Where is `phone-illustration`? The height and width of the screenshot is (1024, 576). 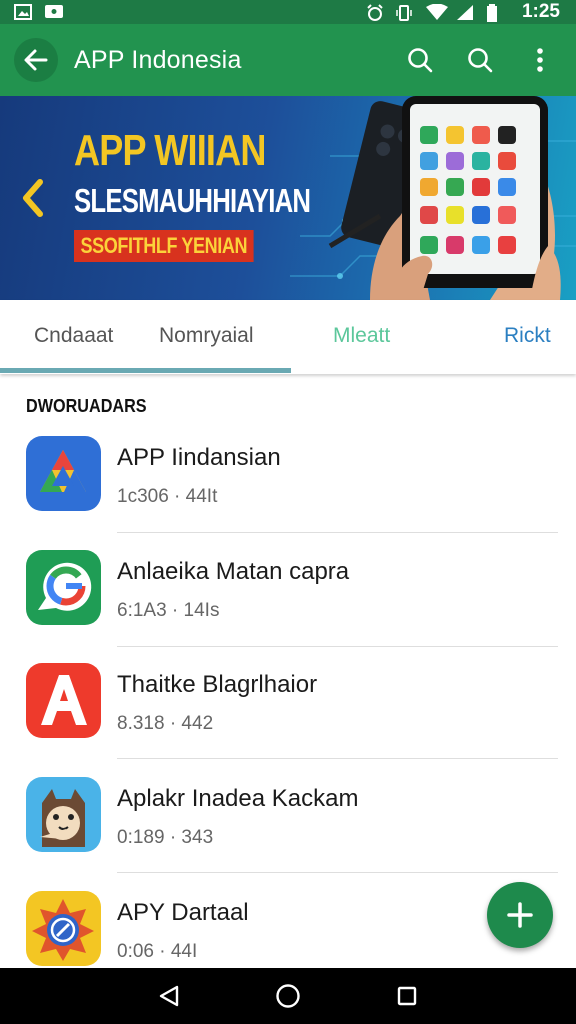
phone-illustration is located at coordinates (444, 198).